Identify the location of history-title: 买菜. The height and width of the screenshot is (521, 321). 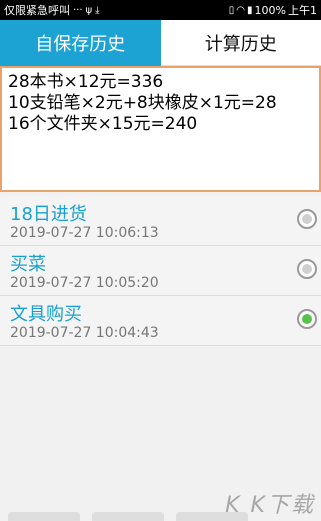
(28, 264).